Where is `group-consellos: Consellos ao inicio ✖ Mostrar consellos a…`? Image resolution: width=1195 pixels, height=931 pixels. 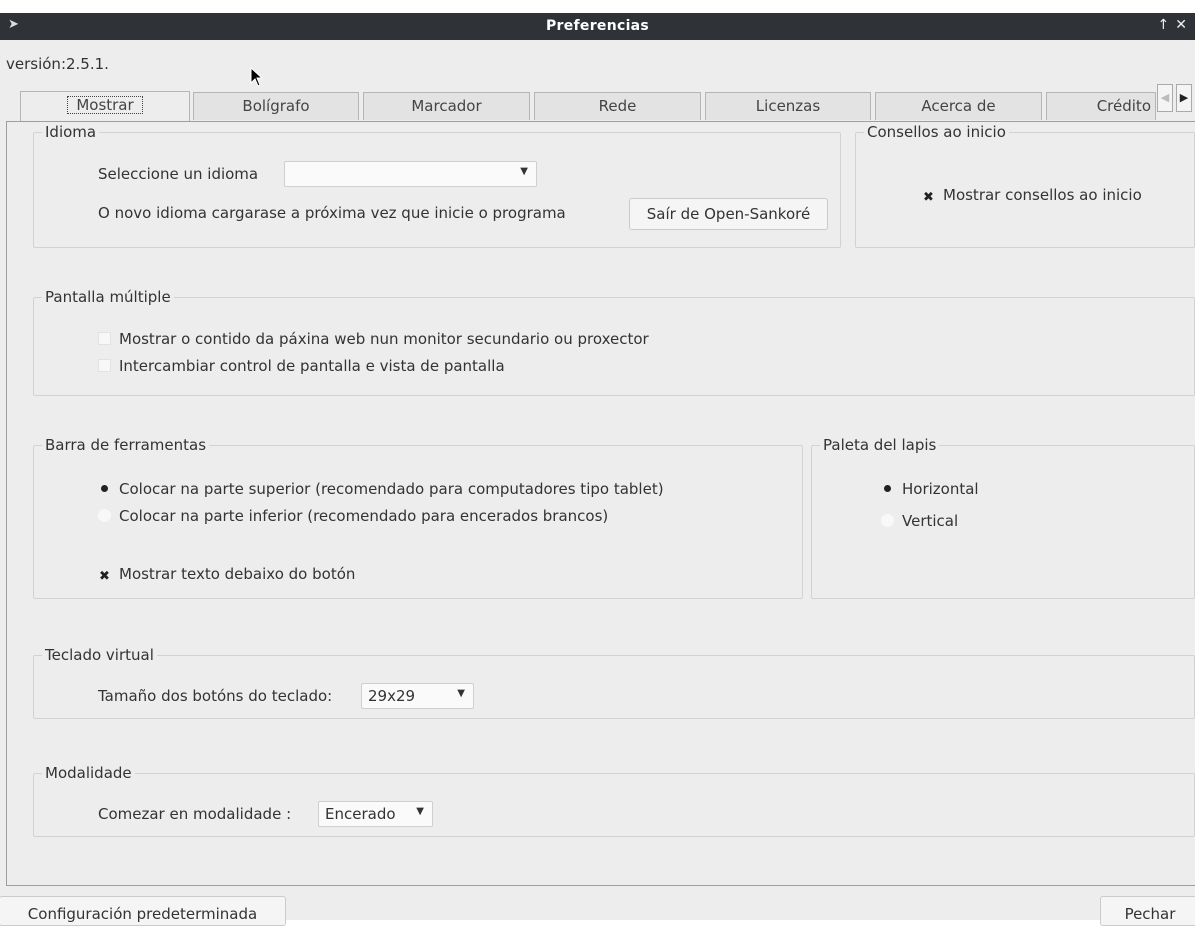 group-consellos: Consellos ao inicio ✖ Mostrar consellos a… is located at coordinates (1025, 185).